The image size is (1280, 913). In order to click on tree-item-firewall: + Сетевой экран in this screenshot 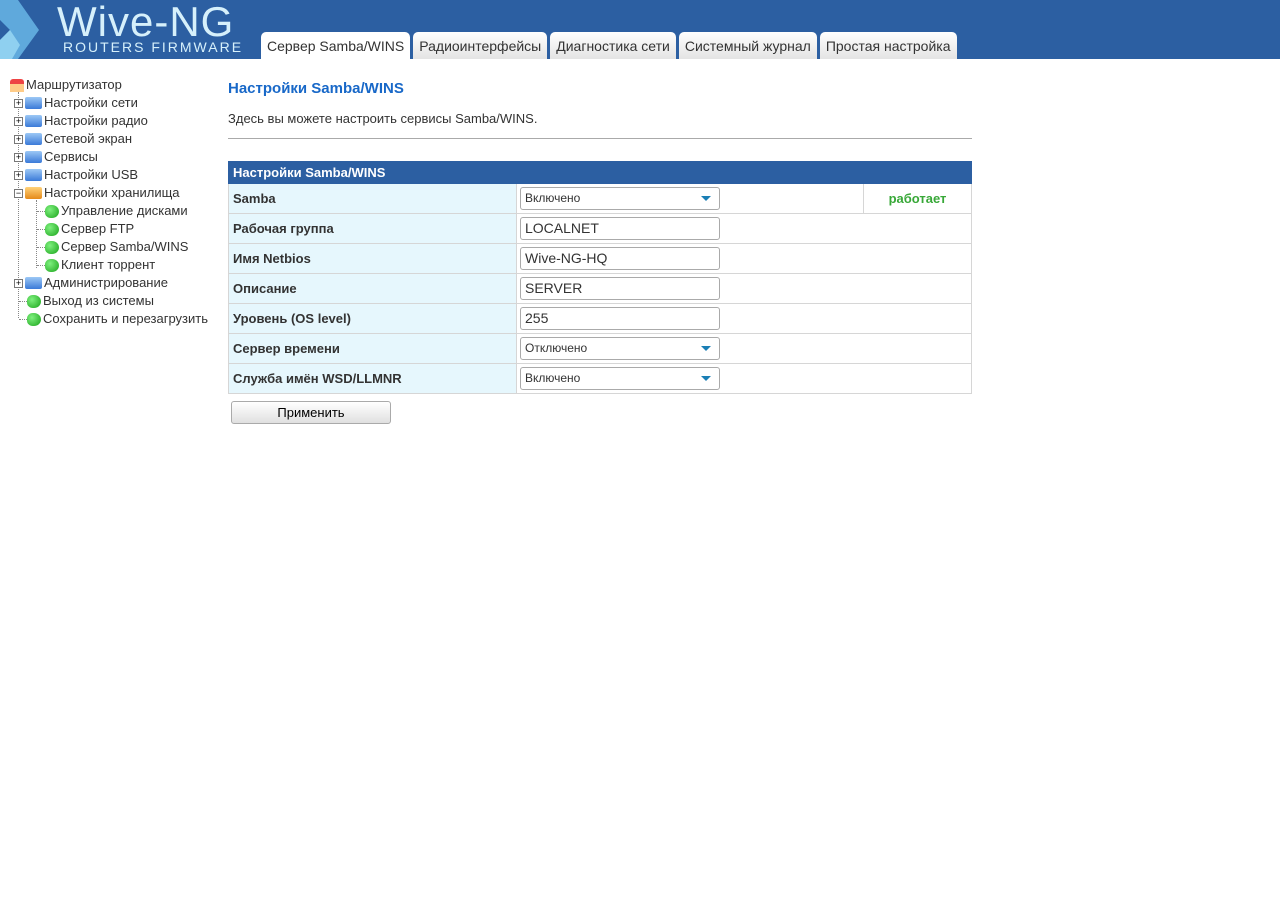, I will do `click(73, 139)`.